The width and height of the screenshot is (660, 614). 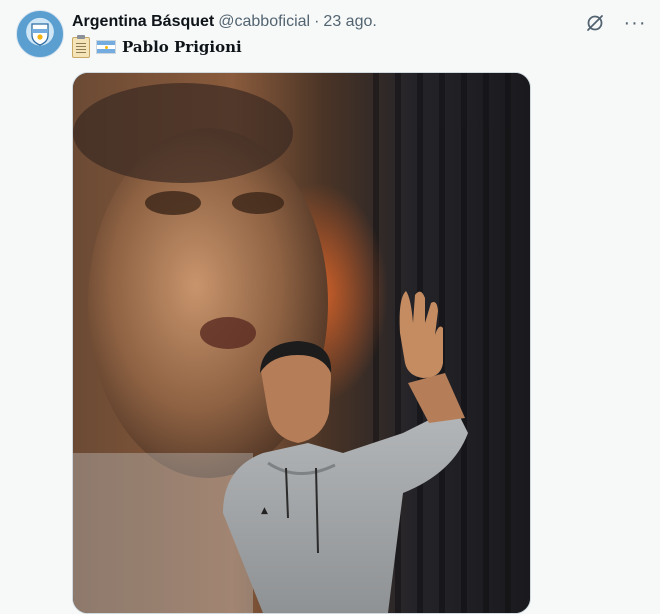 I want to click on tweet-date: 23 ago., so click(x=349, y=22).